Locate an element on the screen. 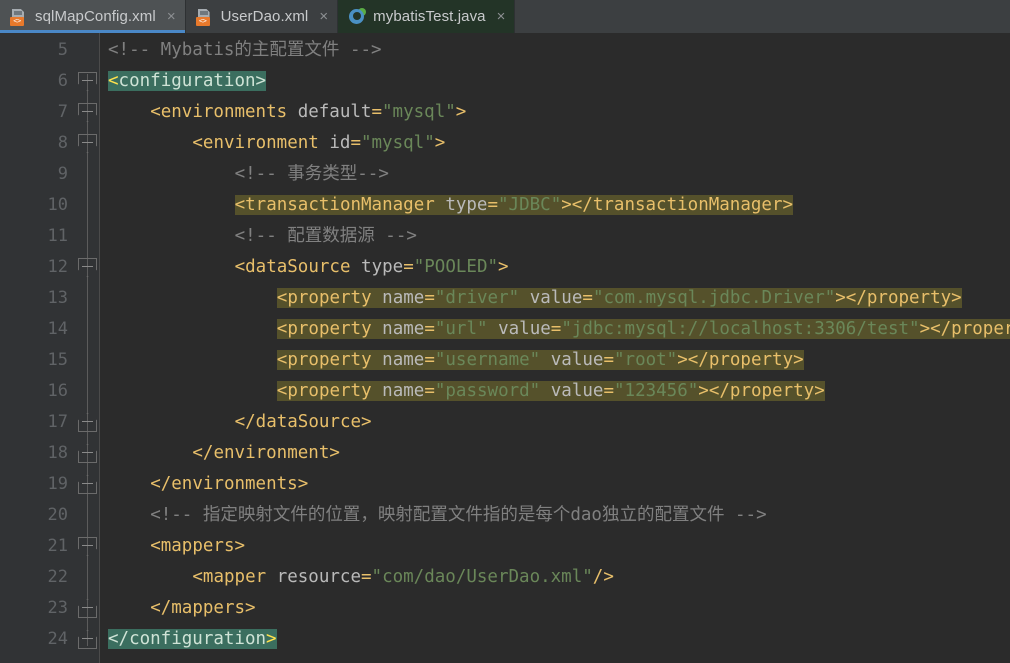 The image size is (1010, 663). code-token: "POOLED" is located at coordinates (456, 267).